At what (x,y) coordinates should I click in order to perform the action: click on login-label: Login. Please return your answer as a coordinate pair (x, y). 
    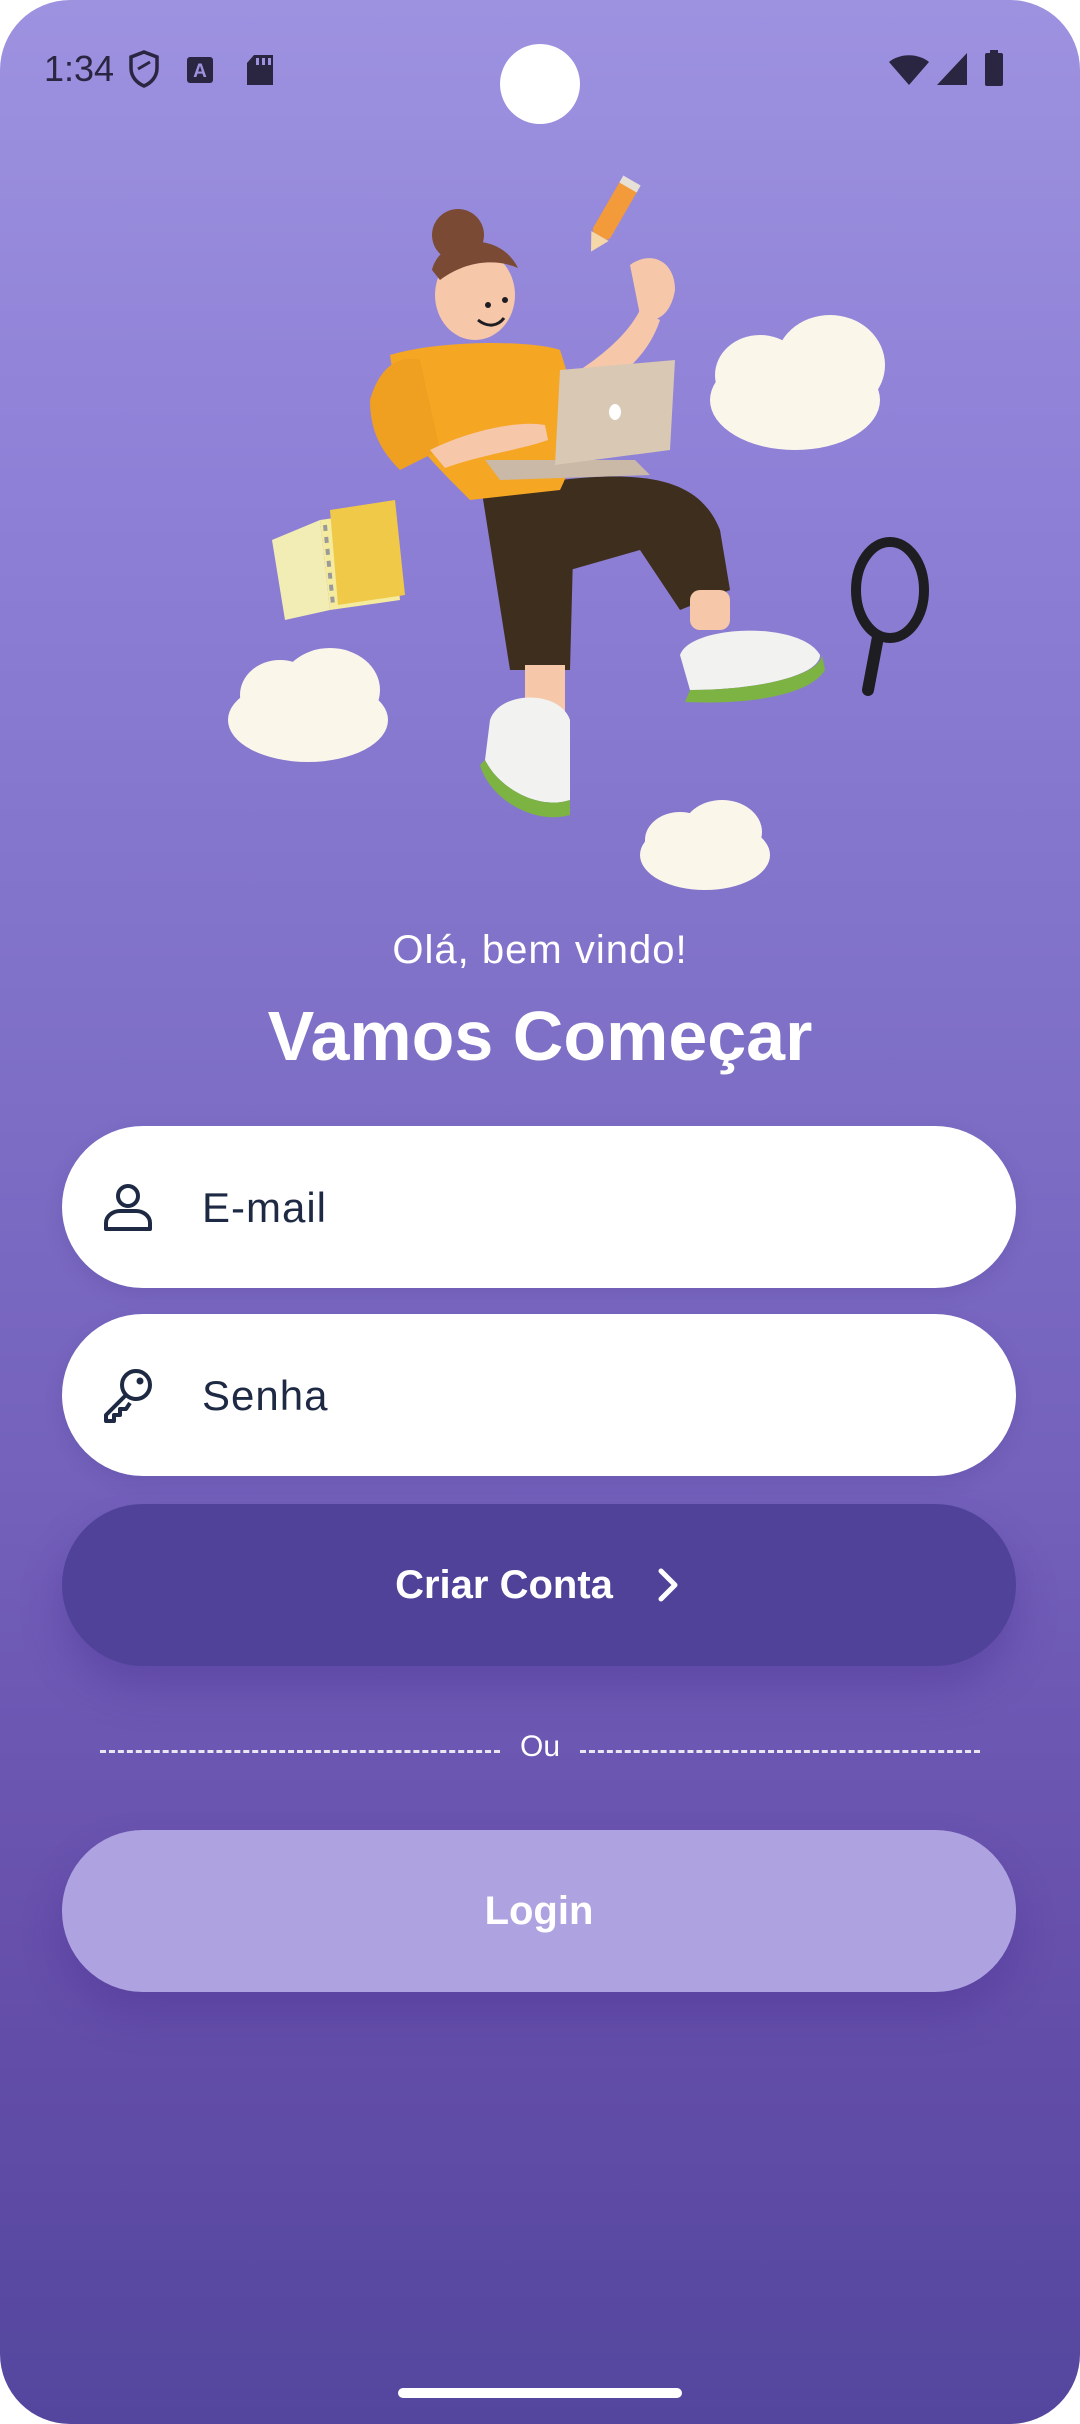
    Looking at the image, I should click on (539, 1910).